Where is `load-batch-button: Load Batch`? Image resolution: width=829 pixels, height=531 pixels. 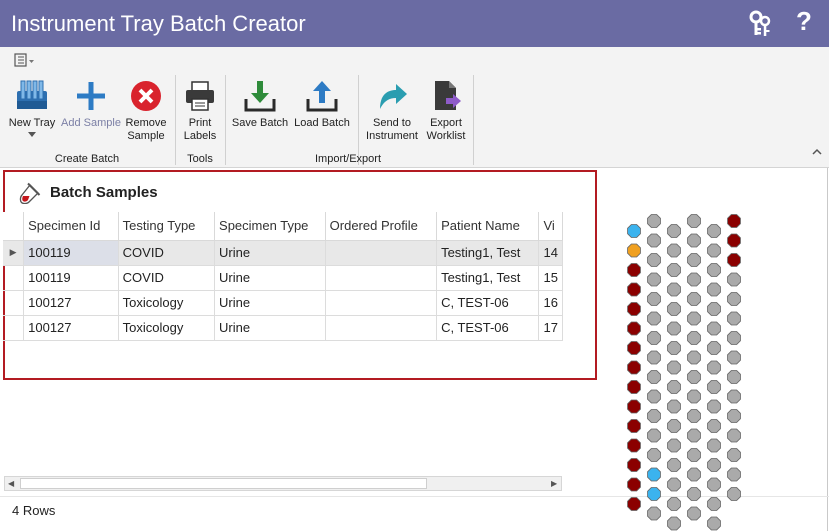 load-batch-button: Load Batch is located at coordinates (322, 104).